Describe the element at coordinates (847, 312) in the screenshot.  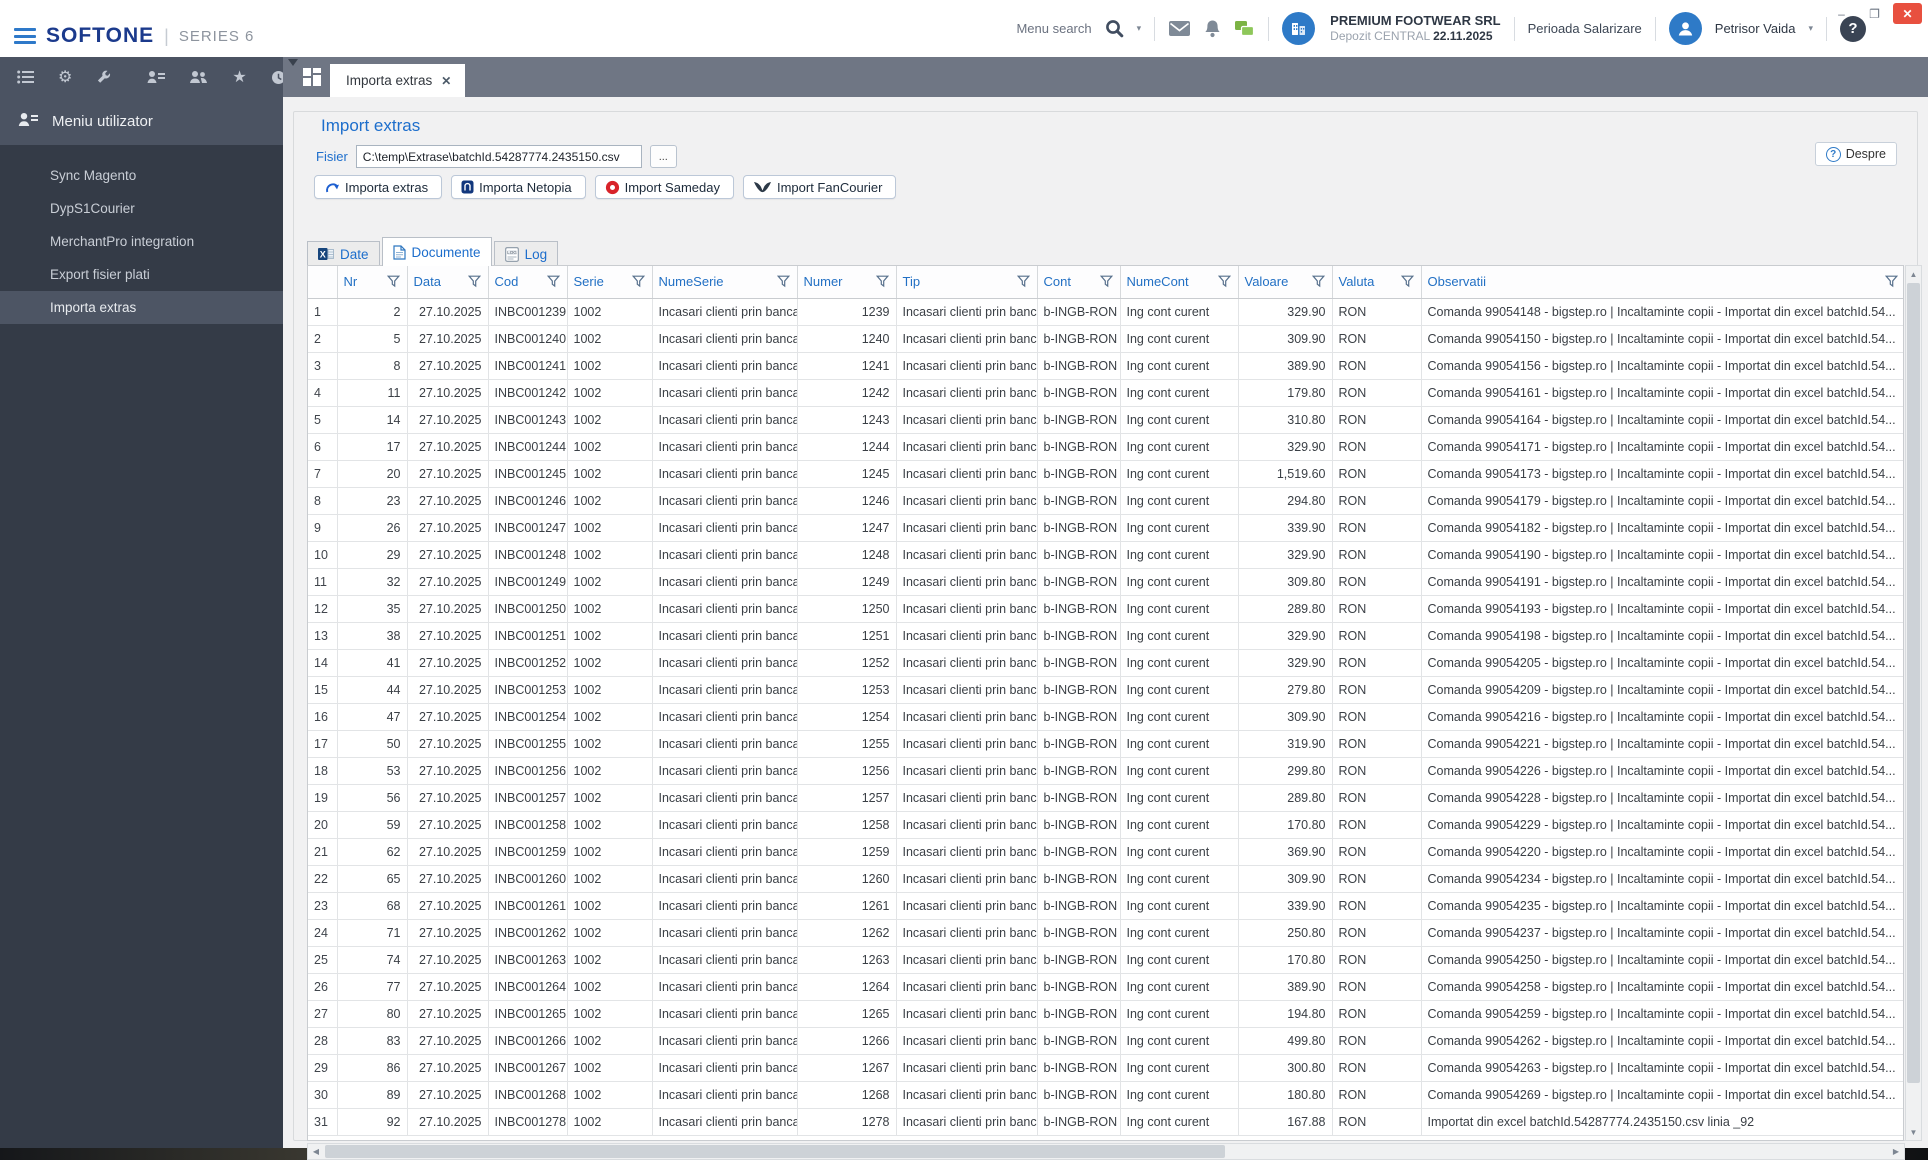
I see `cell-numer: 1239` at that location.